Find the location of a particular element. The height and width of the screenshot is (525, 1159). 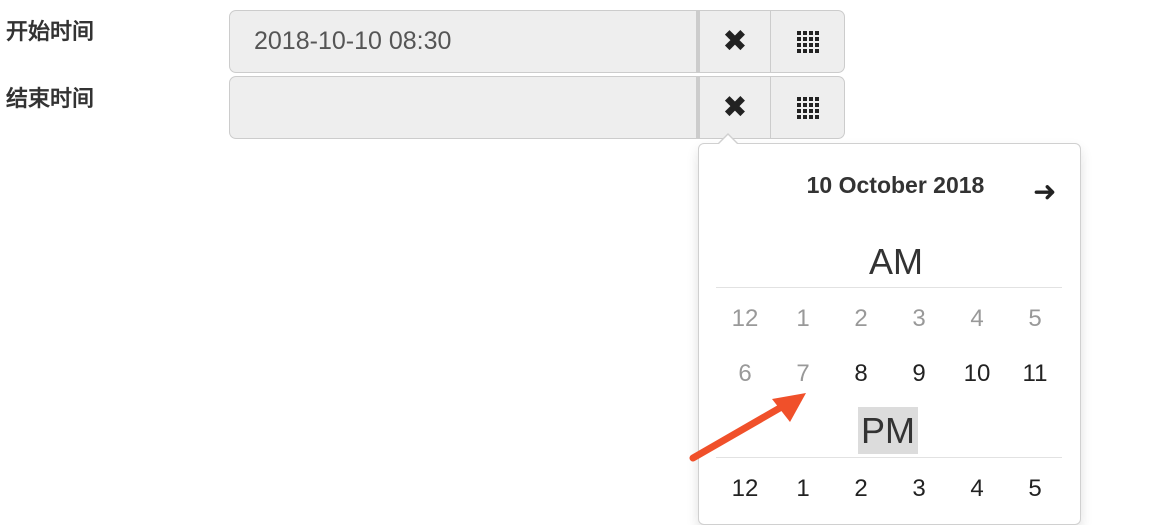

pm-hour-2: 2 is located at coordinates (861, 488).